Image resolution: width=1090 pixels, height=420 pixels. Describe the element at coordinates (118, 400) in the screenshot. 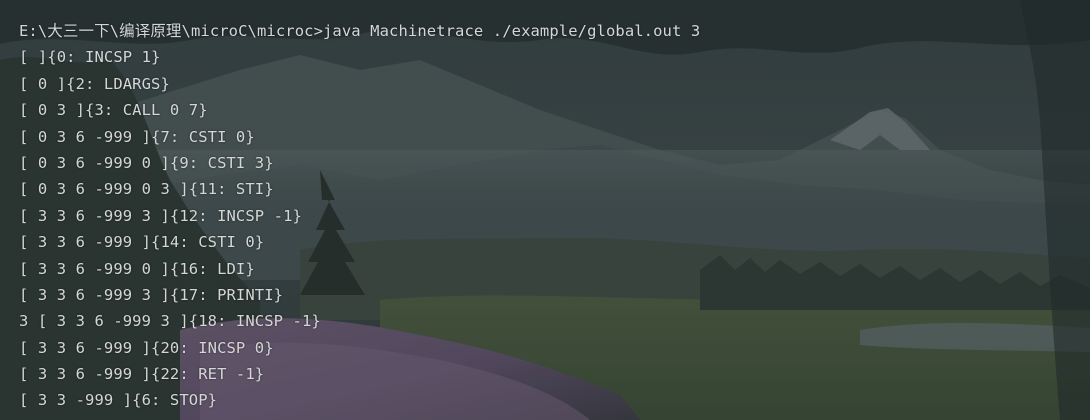

I see `trace-line: [ 3 3 -999 ]{6: STOP}` at that location.